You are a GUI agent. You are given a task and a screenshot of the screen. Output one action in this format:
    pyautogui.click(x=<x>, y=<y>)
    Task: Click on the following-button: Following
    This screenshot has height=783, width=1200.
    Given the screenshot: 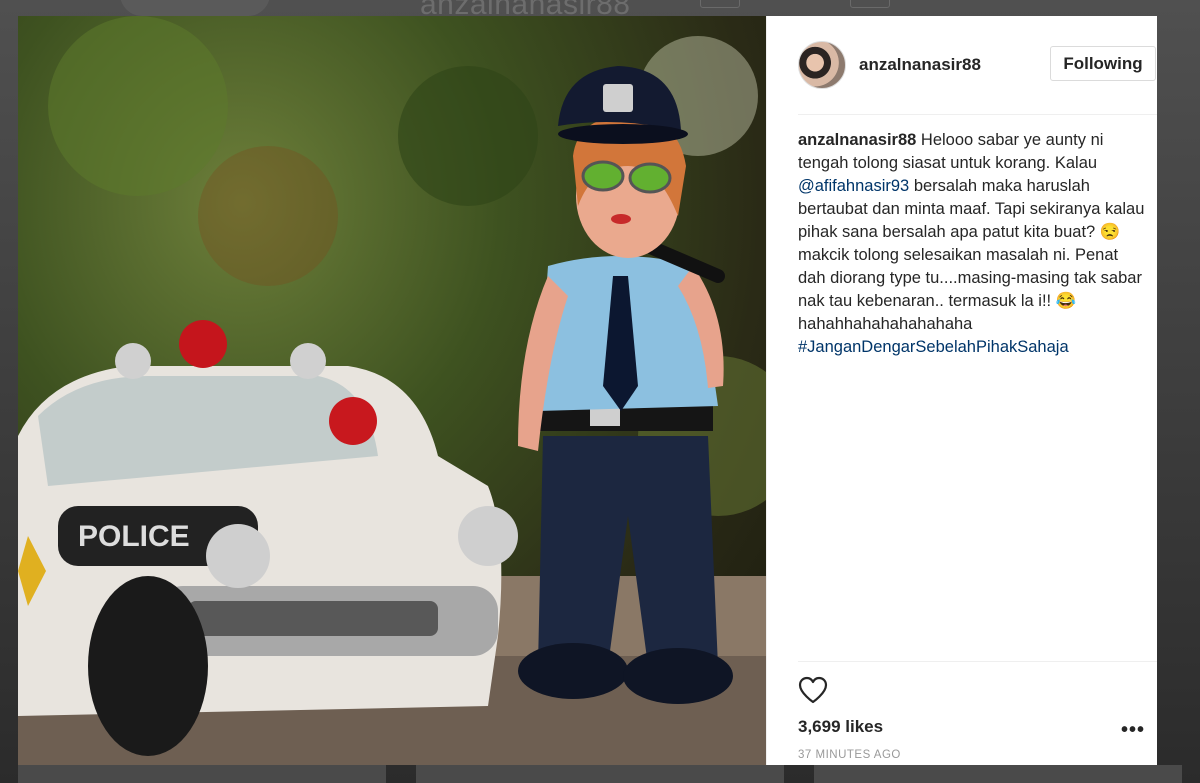 What is the action you would take?
    pyautogui.click(x=1103, y=63)
    